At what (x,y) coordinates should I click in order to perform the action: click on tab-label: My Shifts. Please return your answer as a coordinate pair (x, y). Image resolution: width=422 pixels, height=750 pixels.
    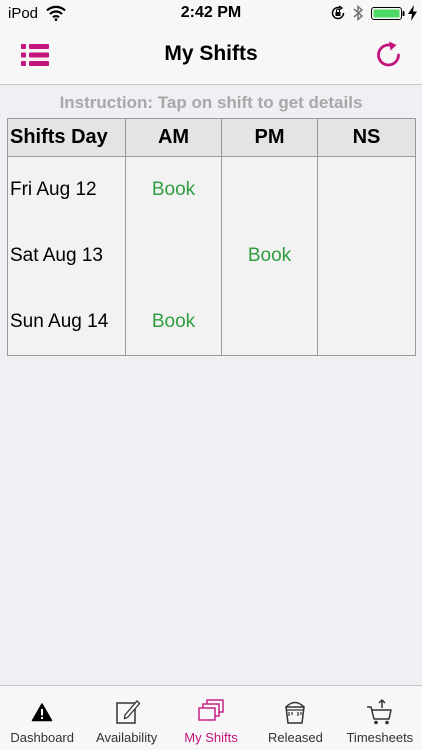
    Looking at the image, I should click on (211, 737).